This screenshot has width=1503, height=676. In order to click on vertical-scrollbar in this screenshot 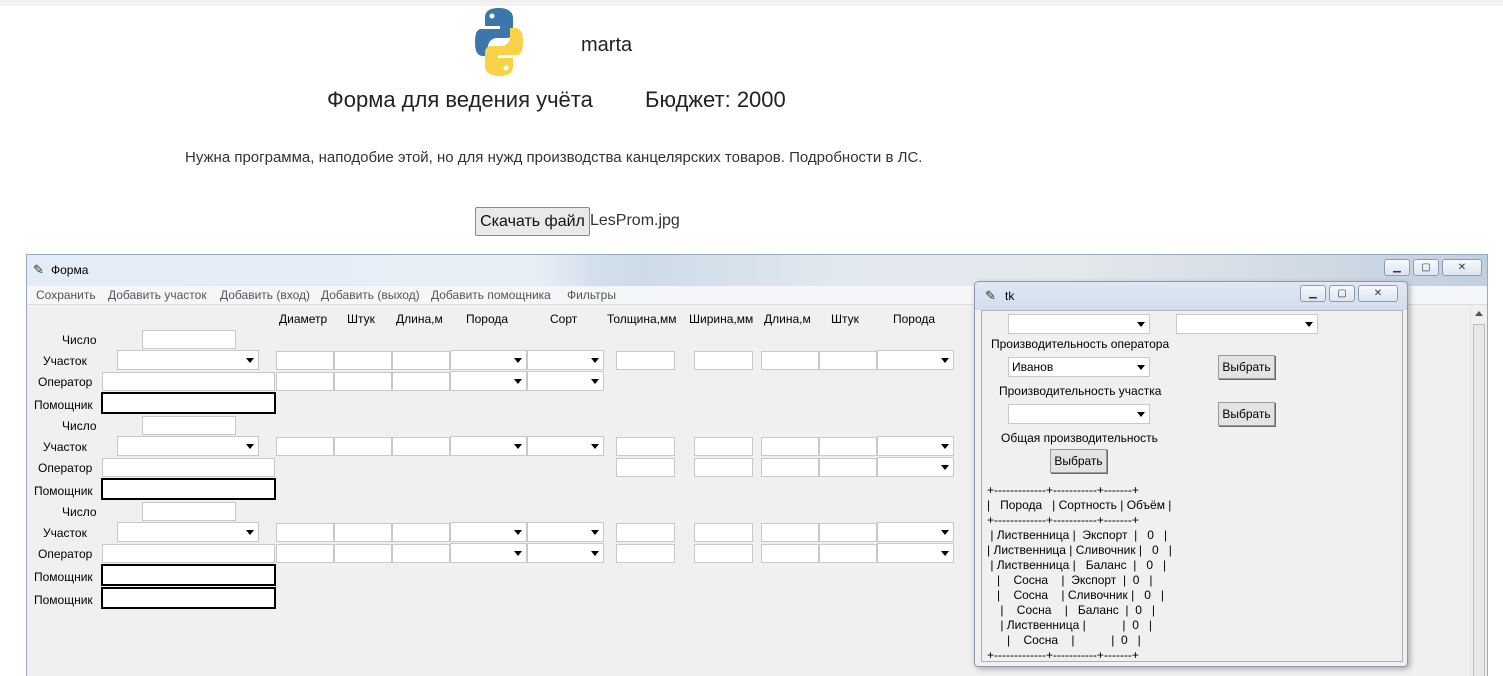, I will do `click(1478, 491)`.